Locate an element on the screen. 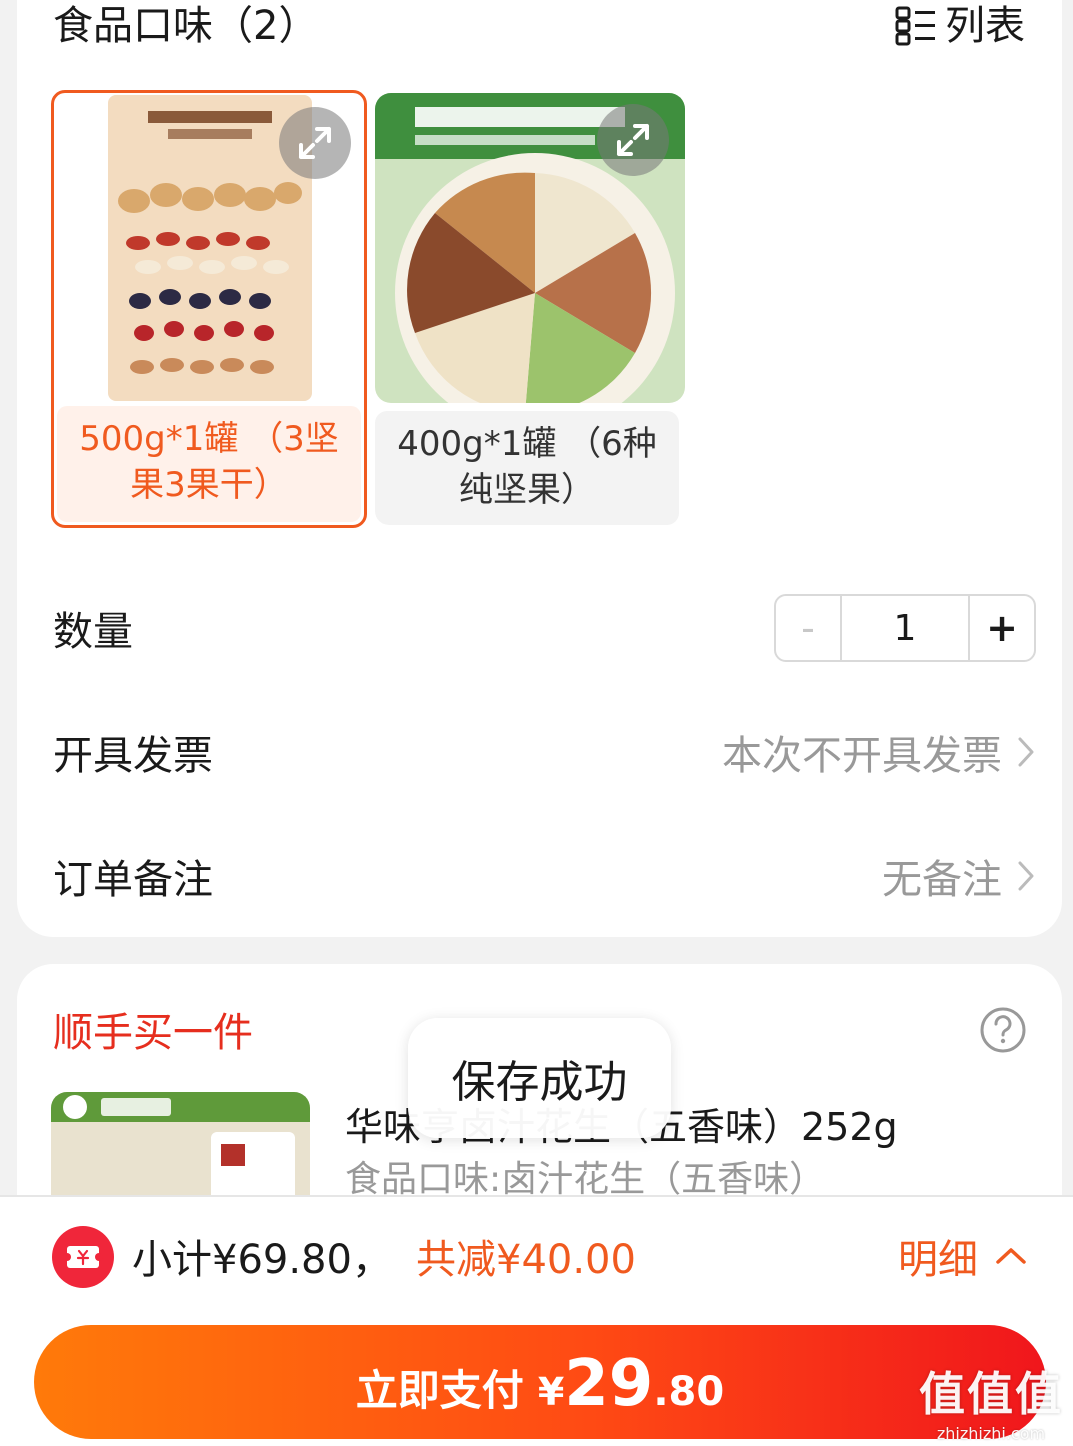 The image size is (1073, 1446). help-icon is located at coordinates (1003, 1030).